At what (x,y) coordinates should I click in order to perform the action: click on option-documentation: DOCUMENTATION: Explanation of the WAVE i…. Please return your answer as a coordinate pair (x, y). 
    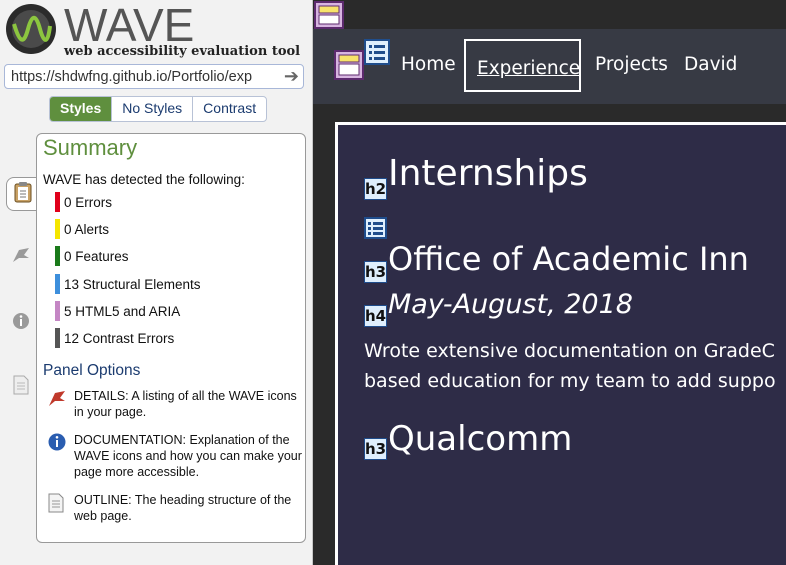
    Looking at the image, I should click on (175, 456).